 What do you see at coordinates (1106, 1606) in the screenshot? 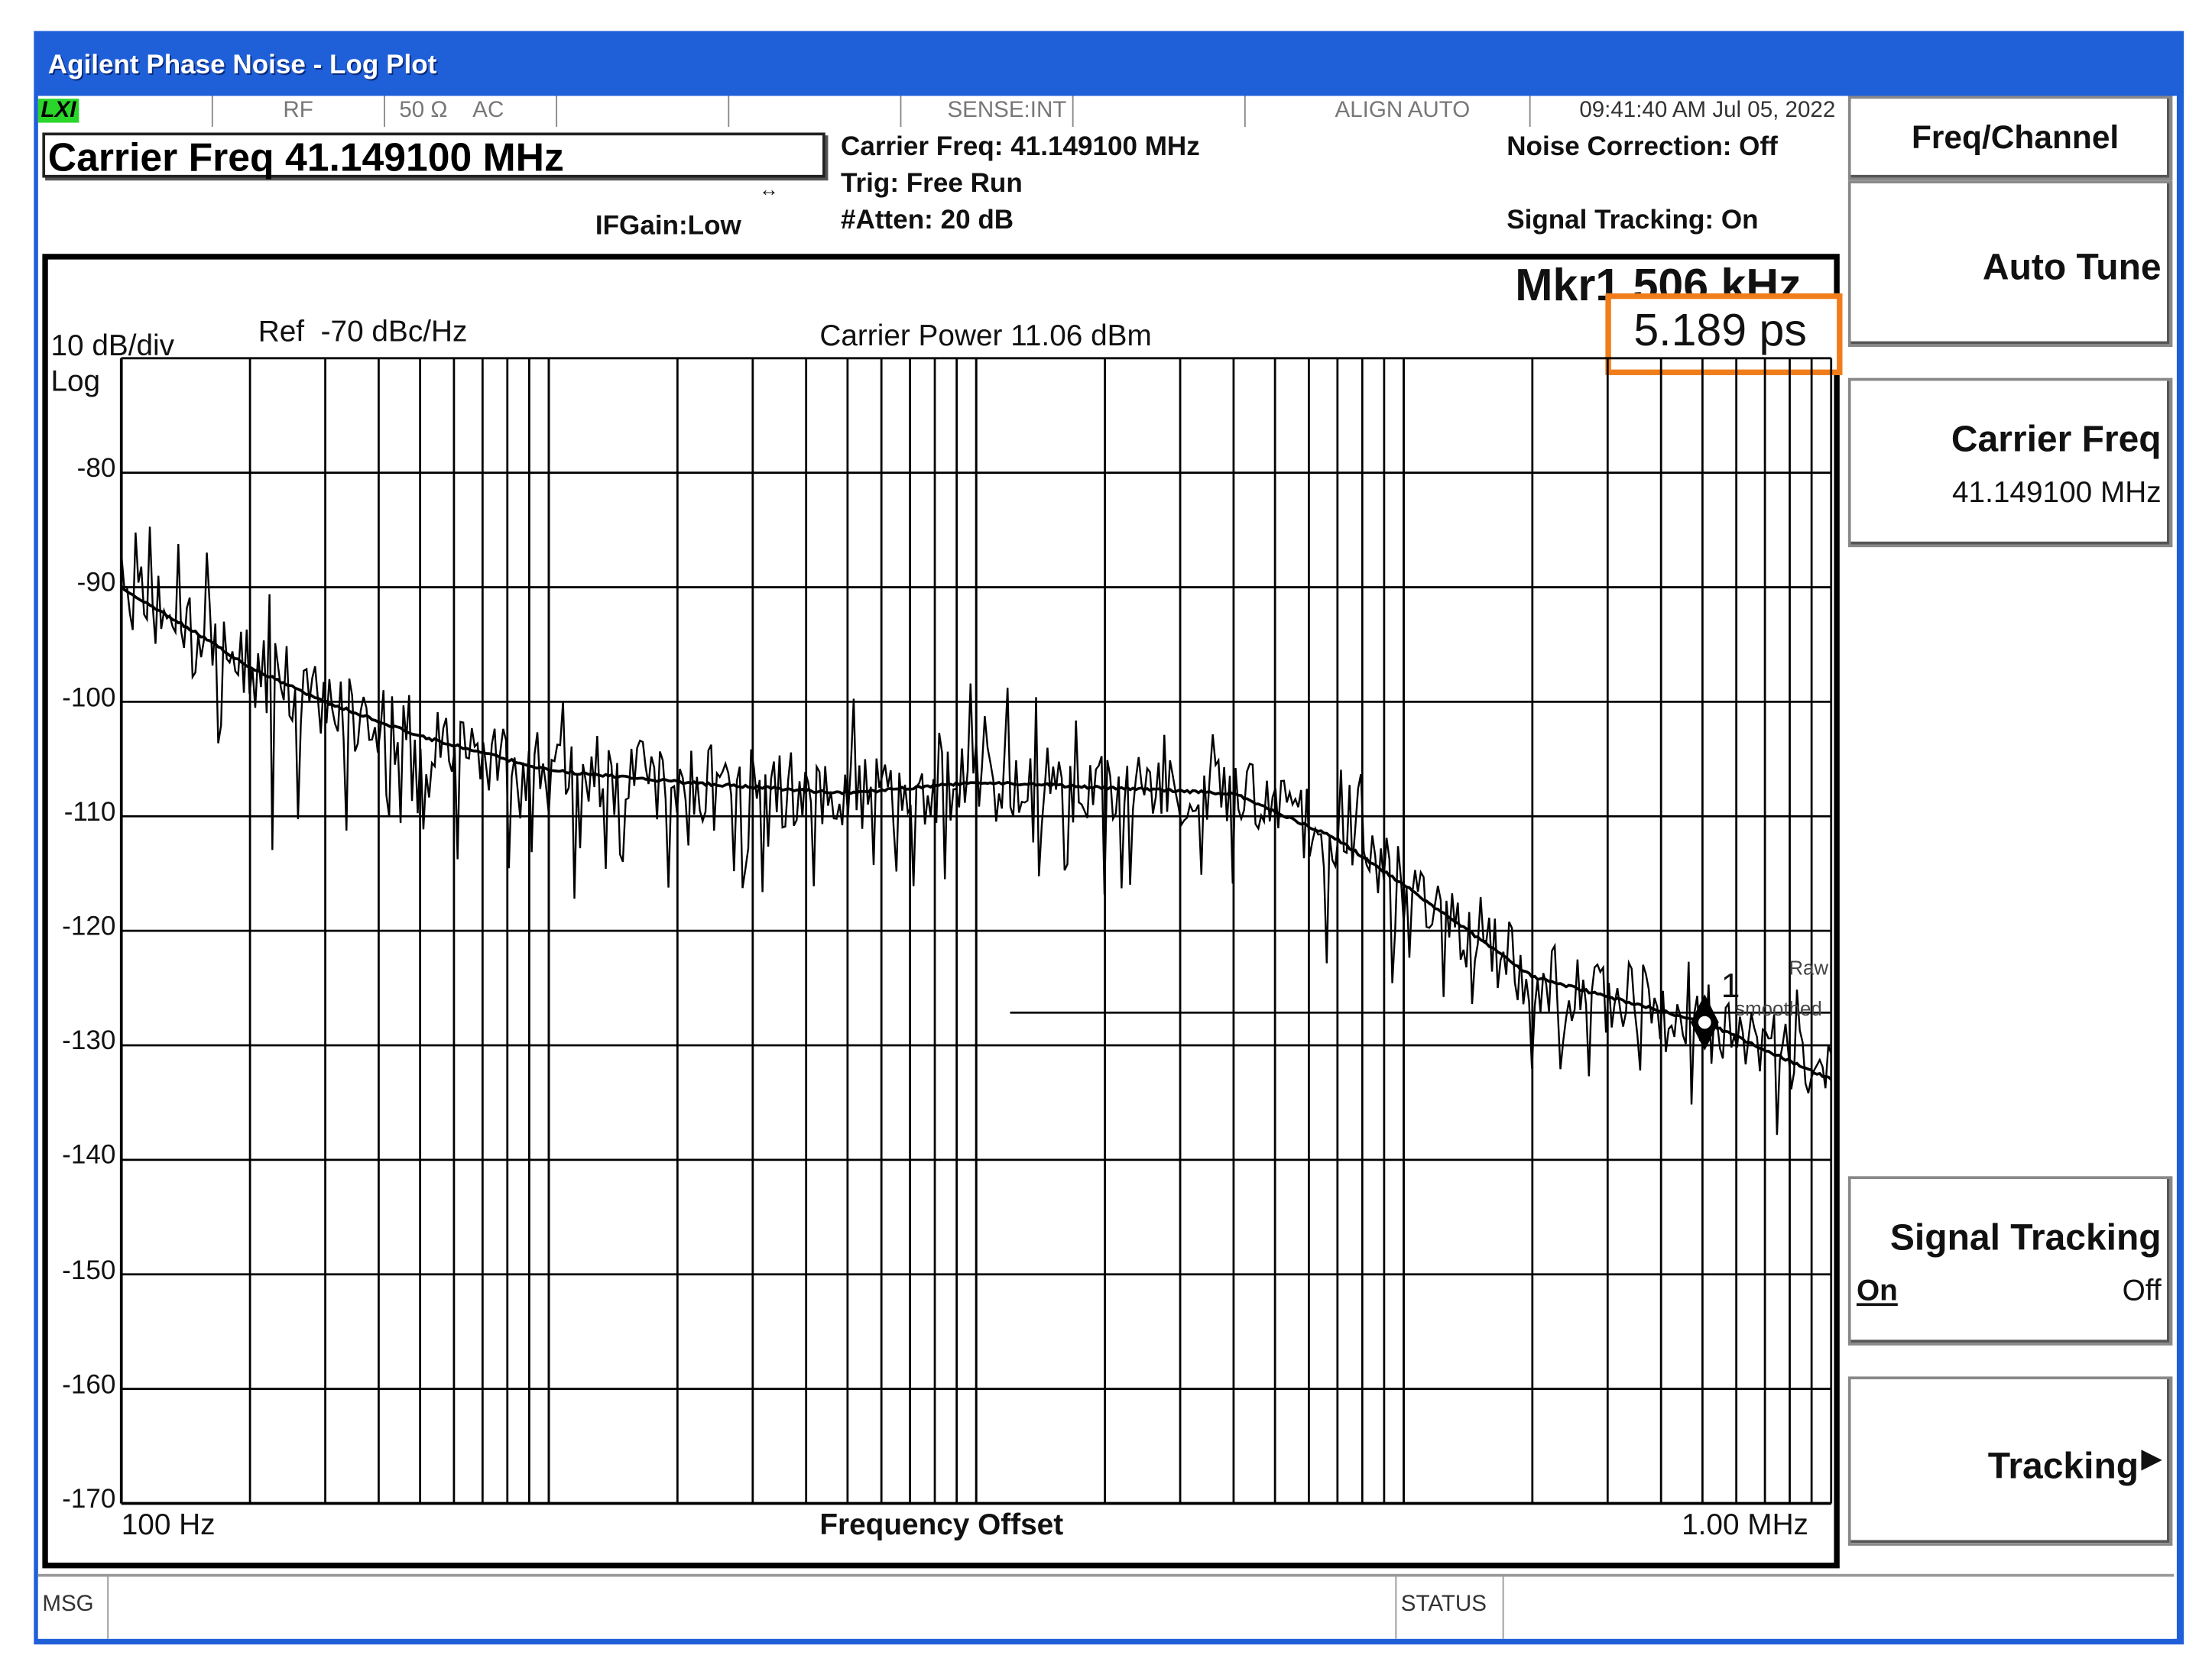
I see `status-bar: MSG STATUS` at bounding box center [1106, 1606].